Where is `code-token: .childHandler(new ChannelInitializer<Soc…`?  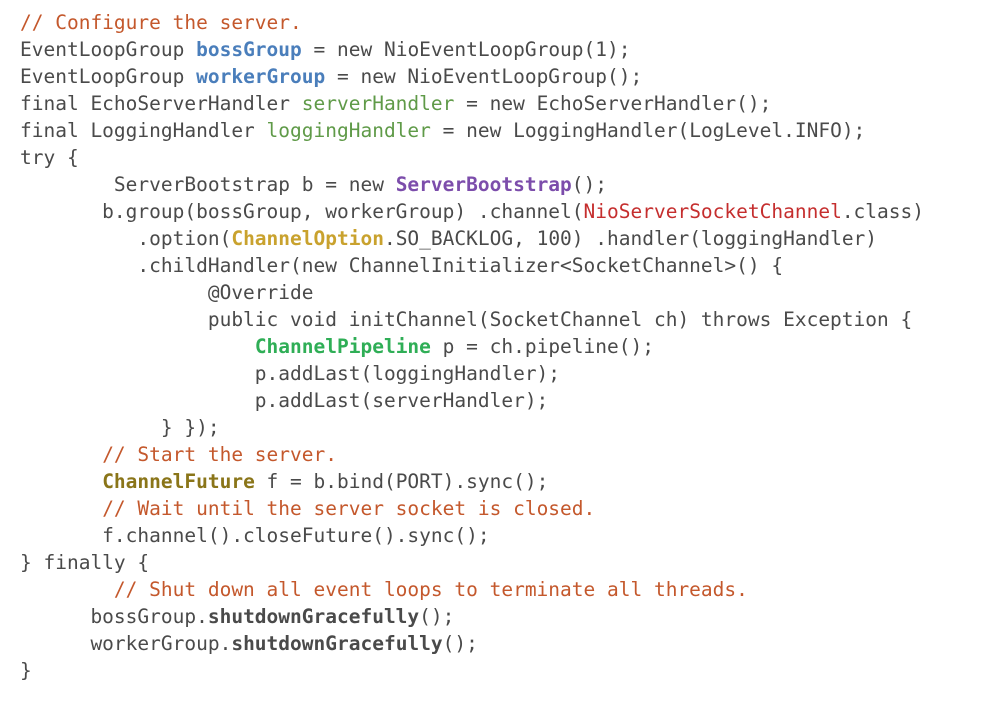 code-token: .childHandler(new ChannelInitializer<Soc… is located at coordinates (402, 265).